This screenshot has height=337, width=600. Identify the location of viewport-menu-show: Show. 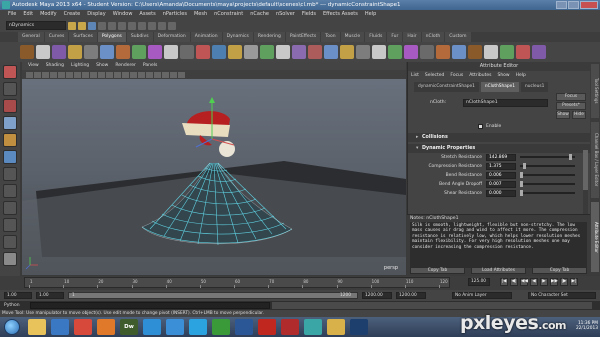
(102, 66).